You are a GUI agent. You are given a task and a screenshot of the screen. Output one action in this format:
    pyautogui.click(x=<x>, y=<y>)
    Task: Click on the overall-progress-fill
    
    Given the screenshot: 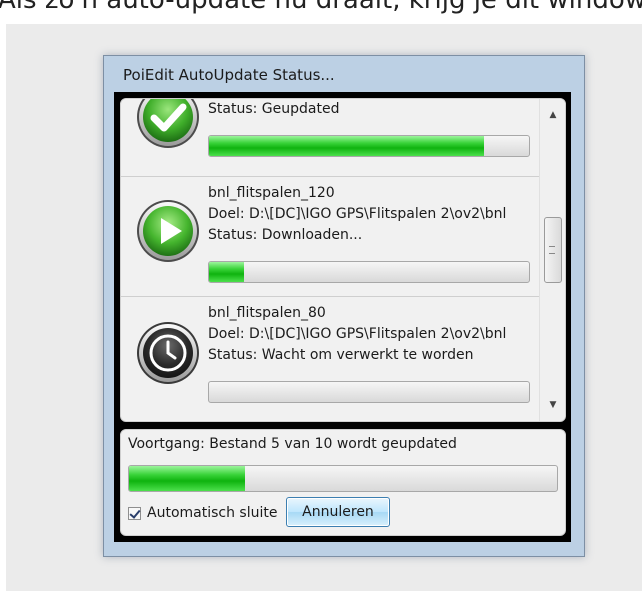 What is the action you would take?
    pyautogui.click(x=187, y=478)
    